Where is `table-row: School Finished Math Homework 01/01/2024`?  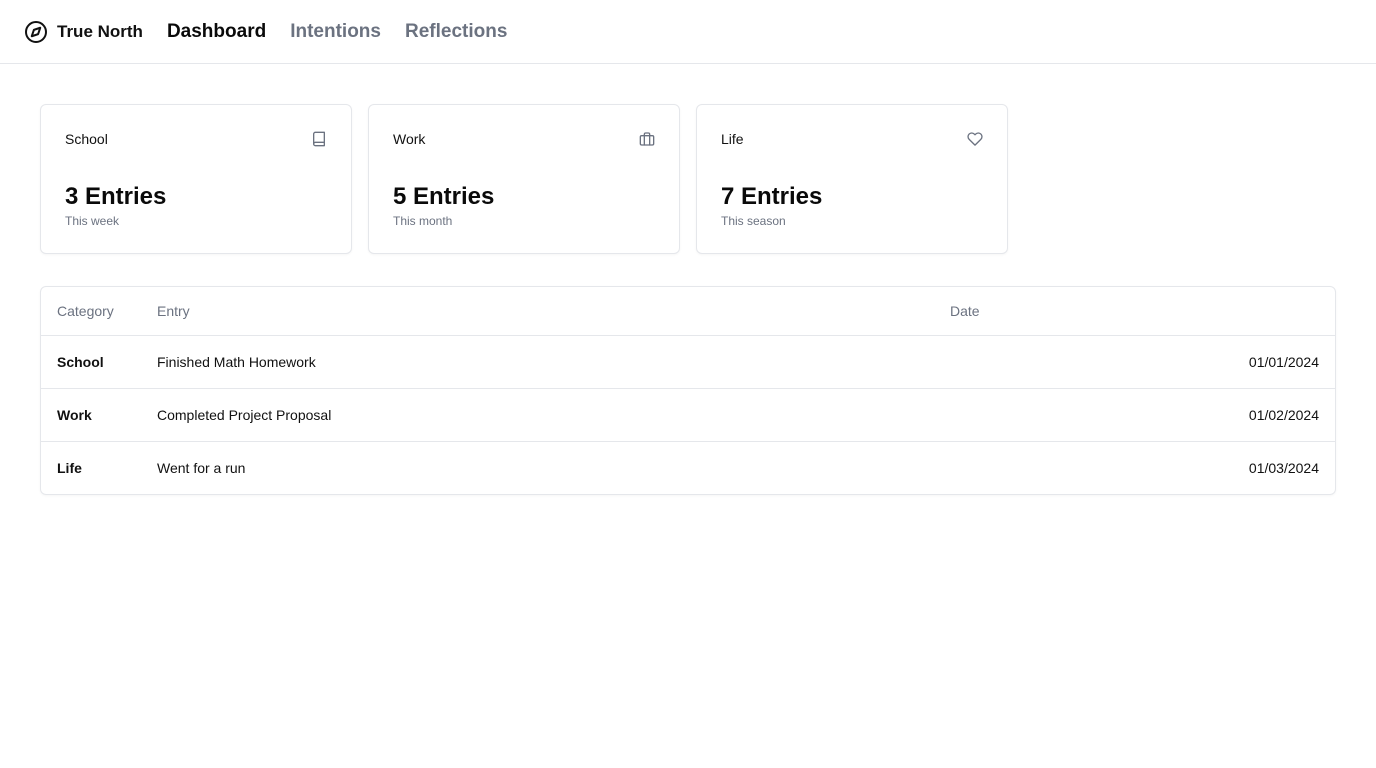 table-row: School Finished Math Homework 01/01/2024 is located at coordinates (688, 362).